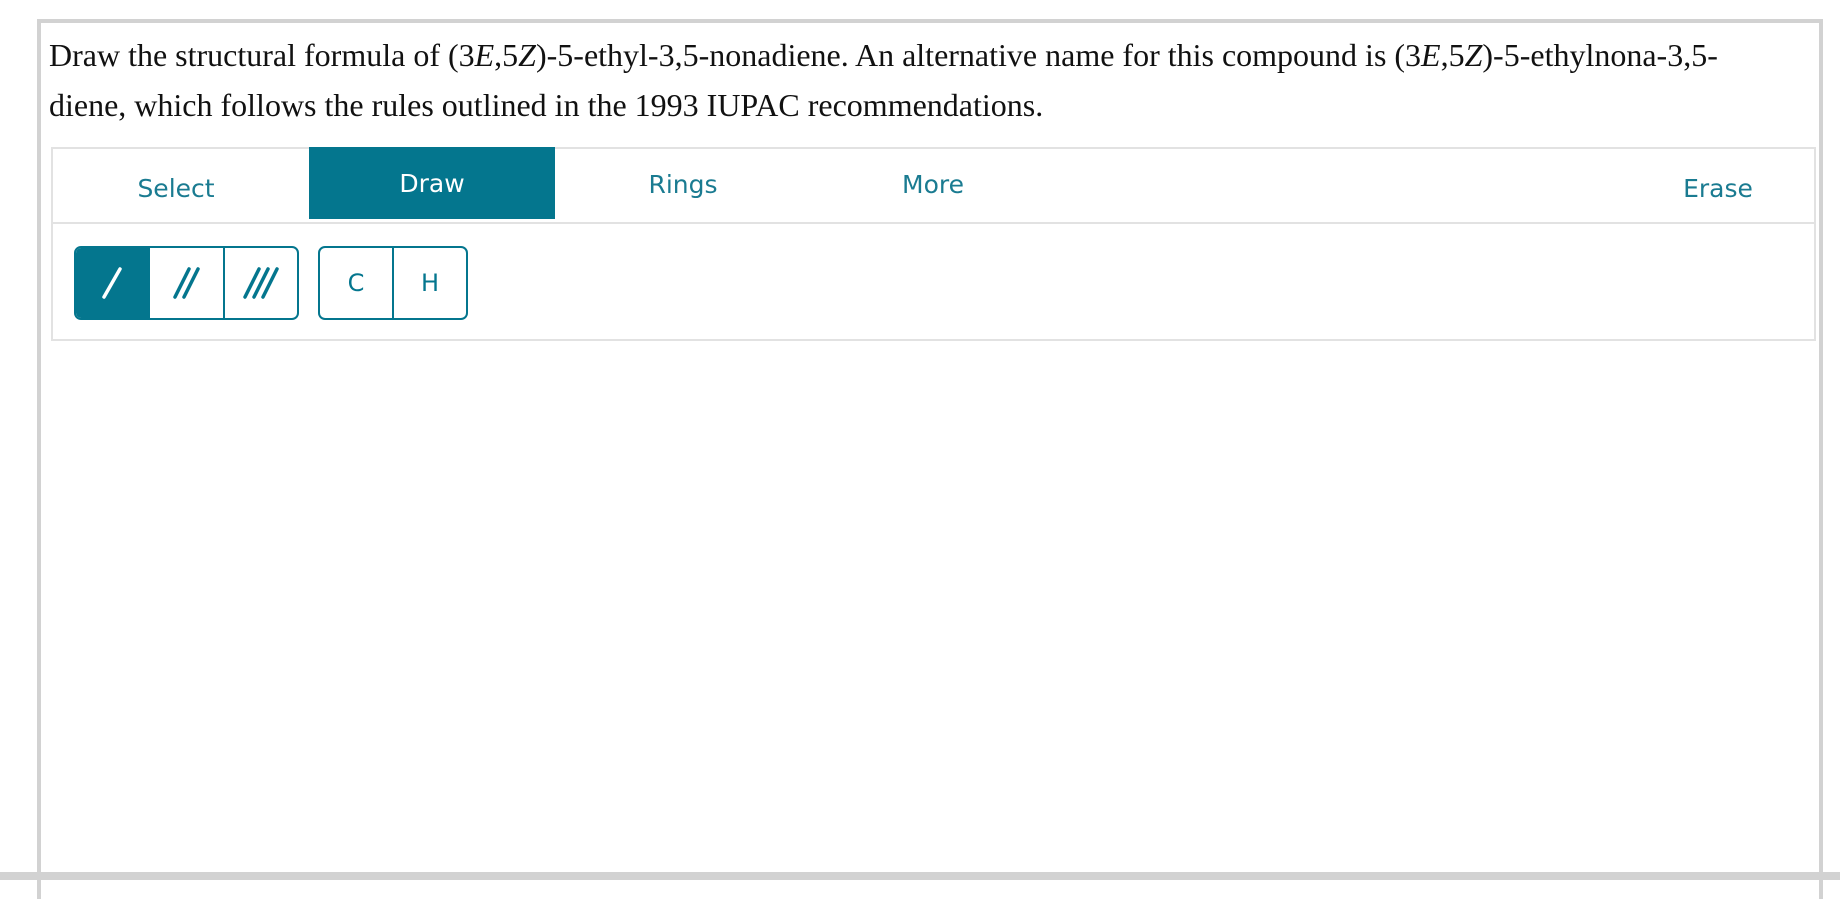 This screenshot has width=1840, height=899. I want to click on carbon-atom-button: C, so click(357, 283).